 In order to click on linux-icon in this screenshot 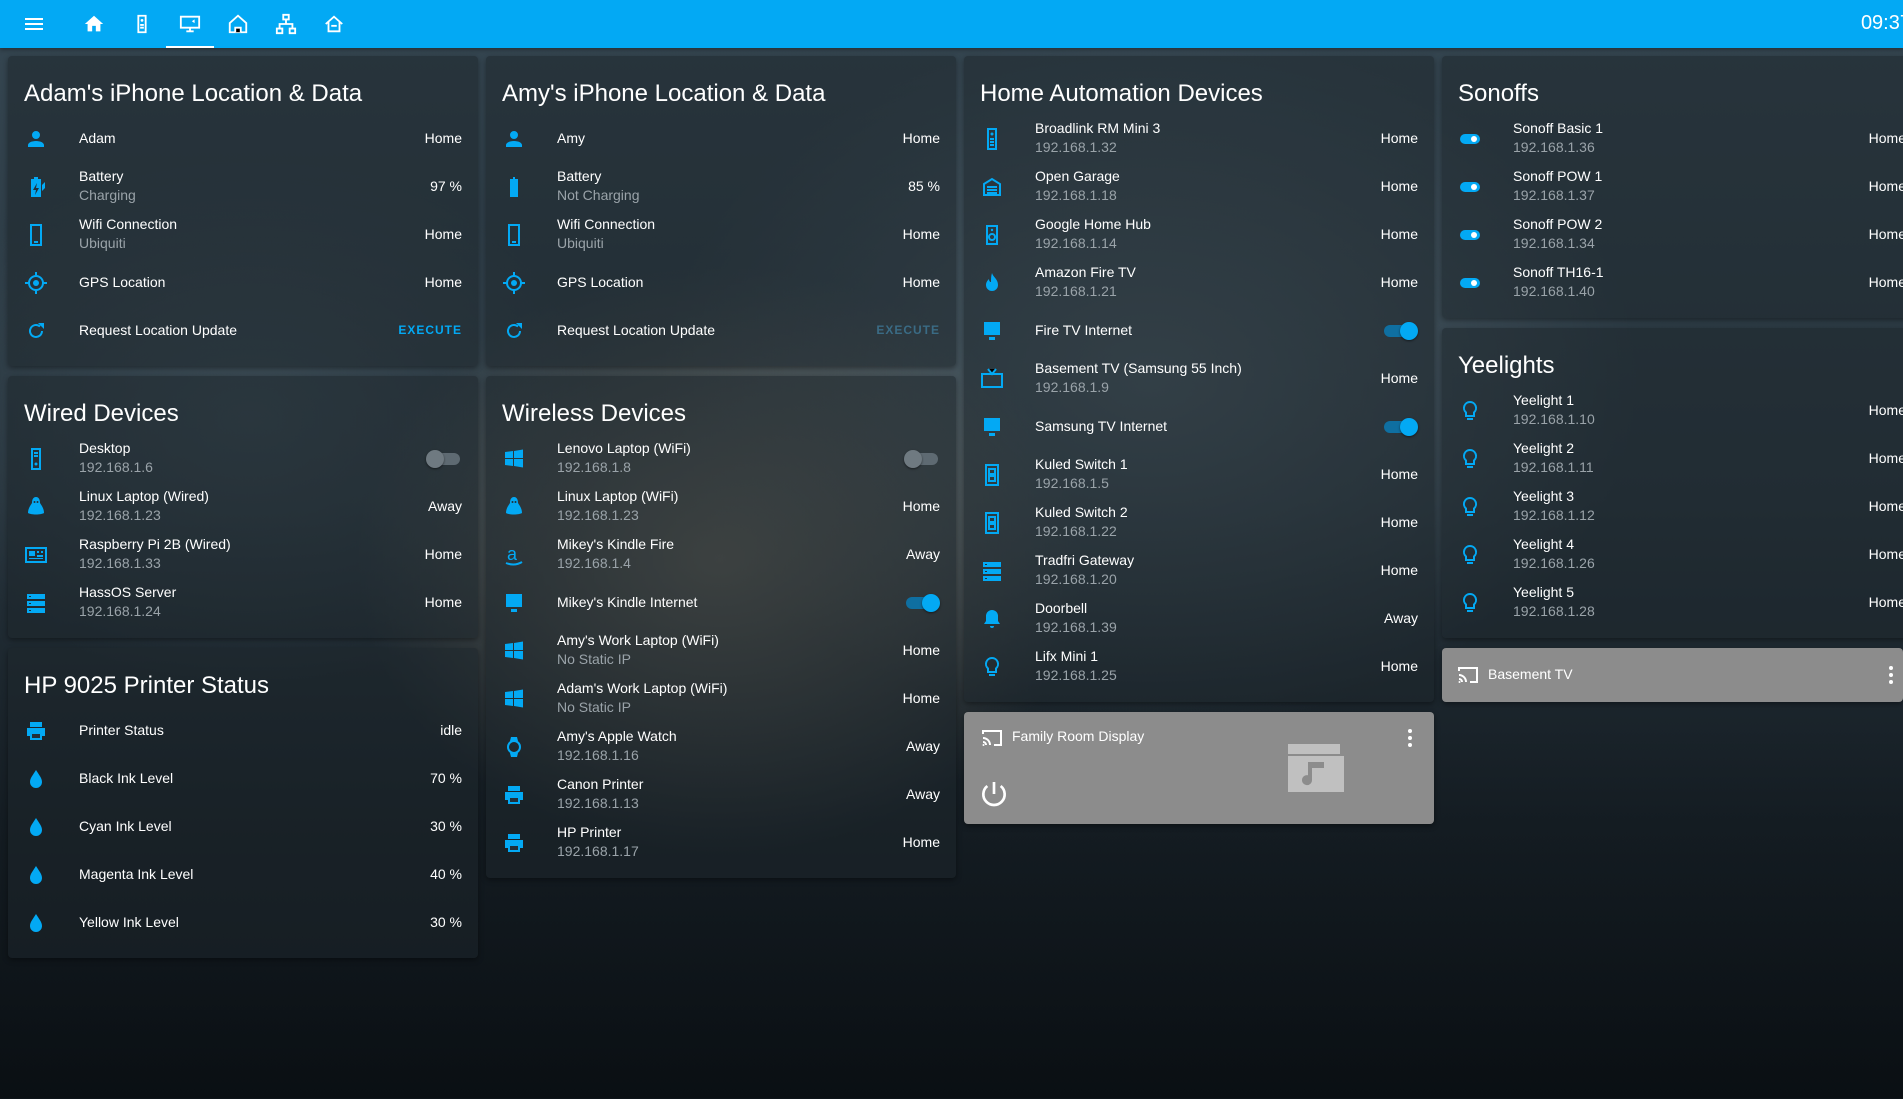, I will do `click(36, 506)`.